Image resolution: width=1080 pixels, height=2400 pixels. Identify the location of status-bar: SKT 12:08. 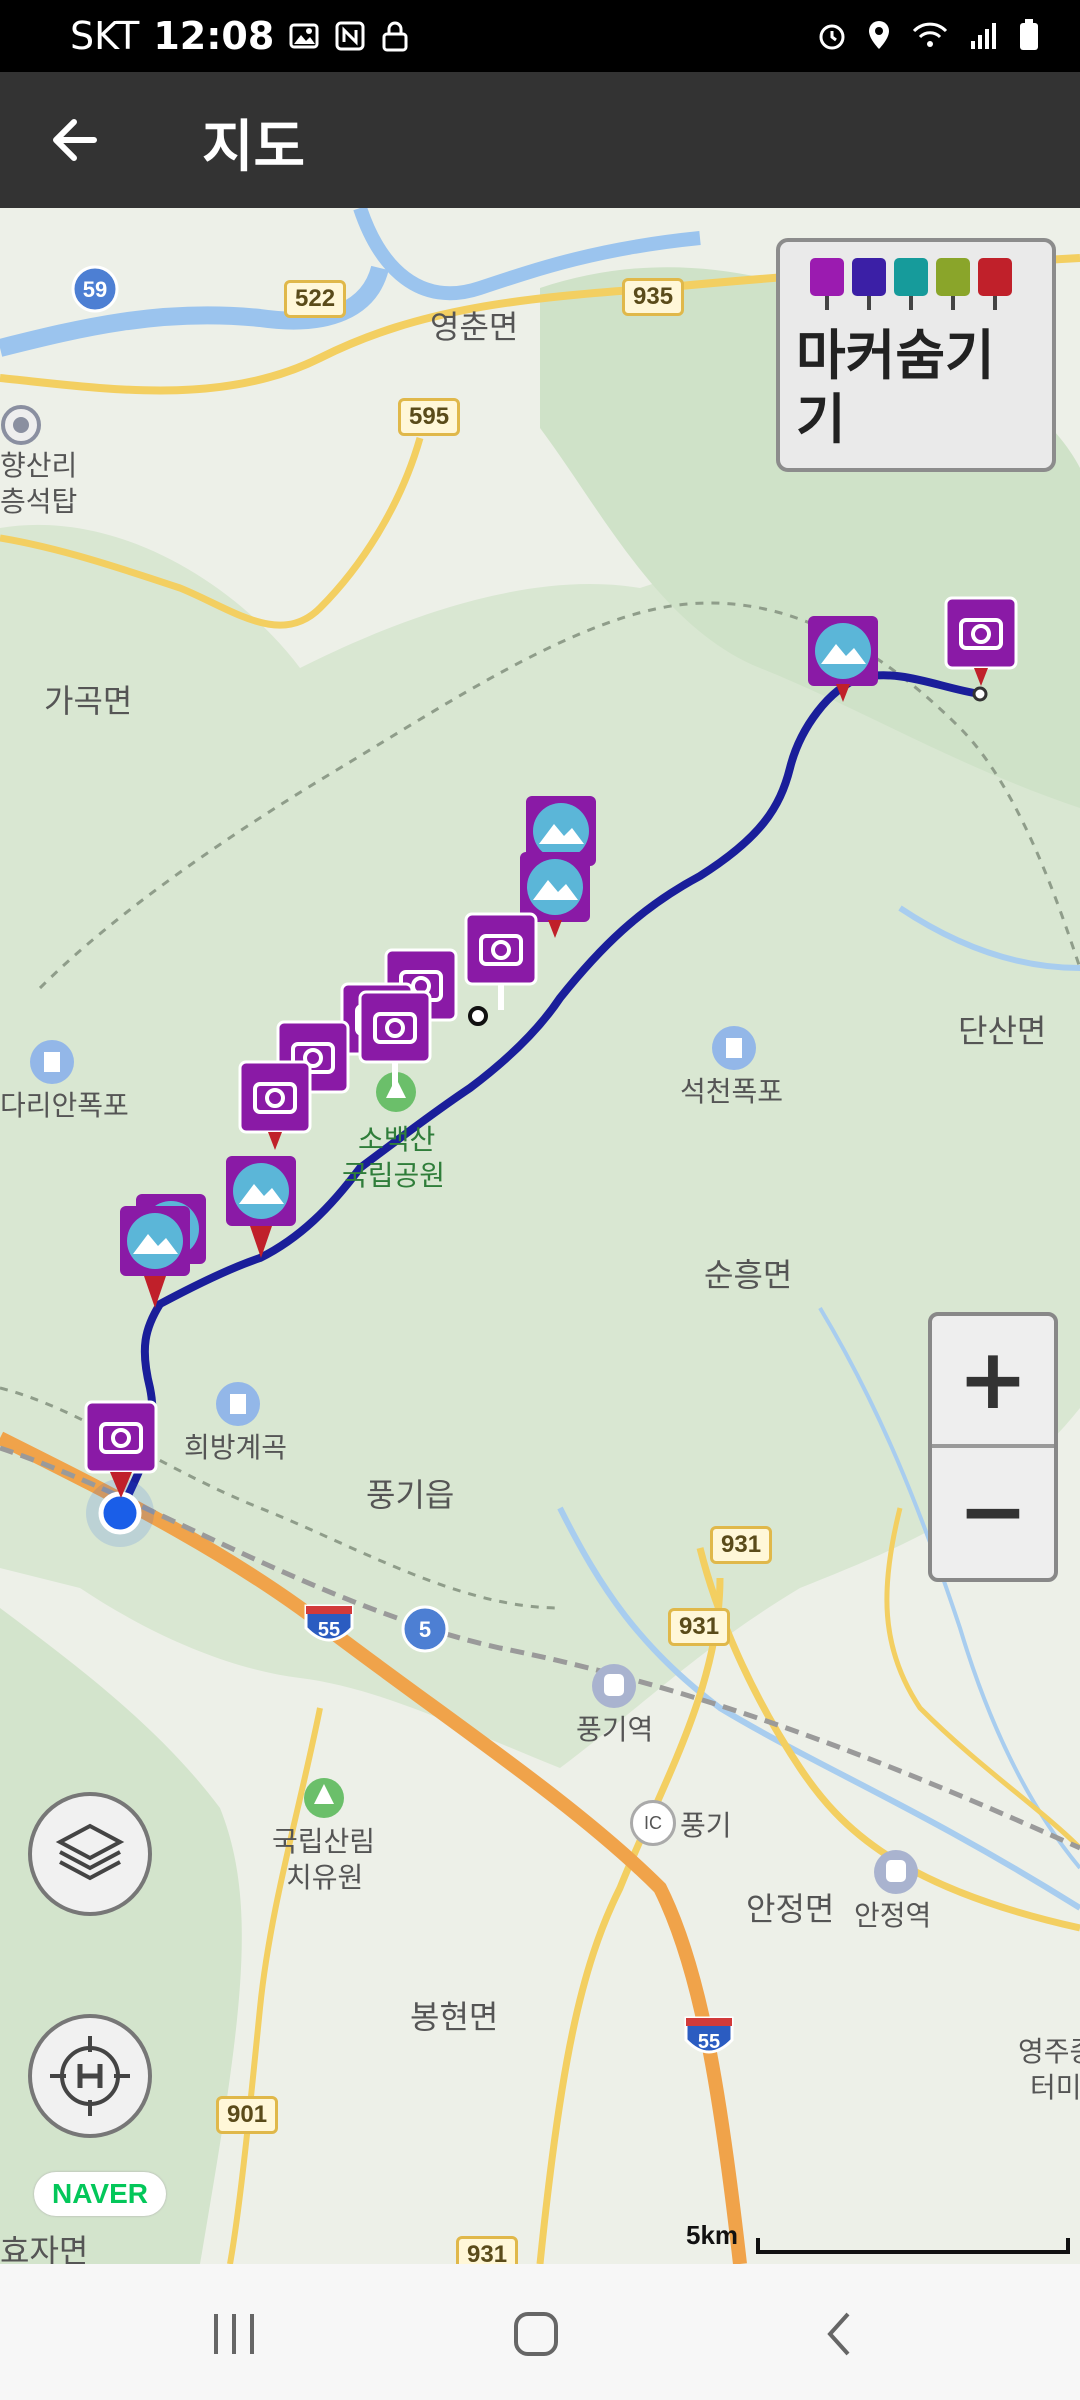
(540, 36).